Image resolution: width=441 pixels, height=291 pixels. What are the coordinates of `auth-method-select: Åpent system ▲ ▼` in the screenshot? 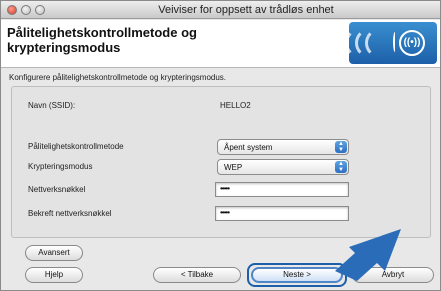 It's located at (283, 147).